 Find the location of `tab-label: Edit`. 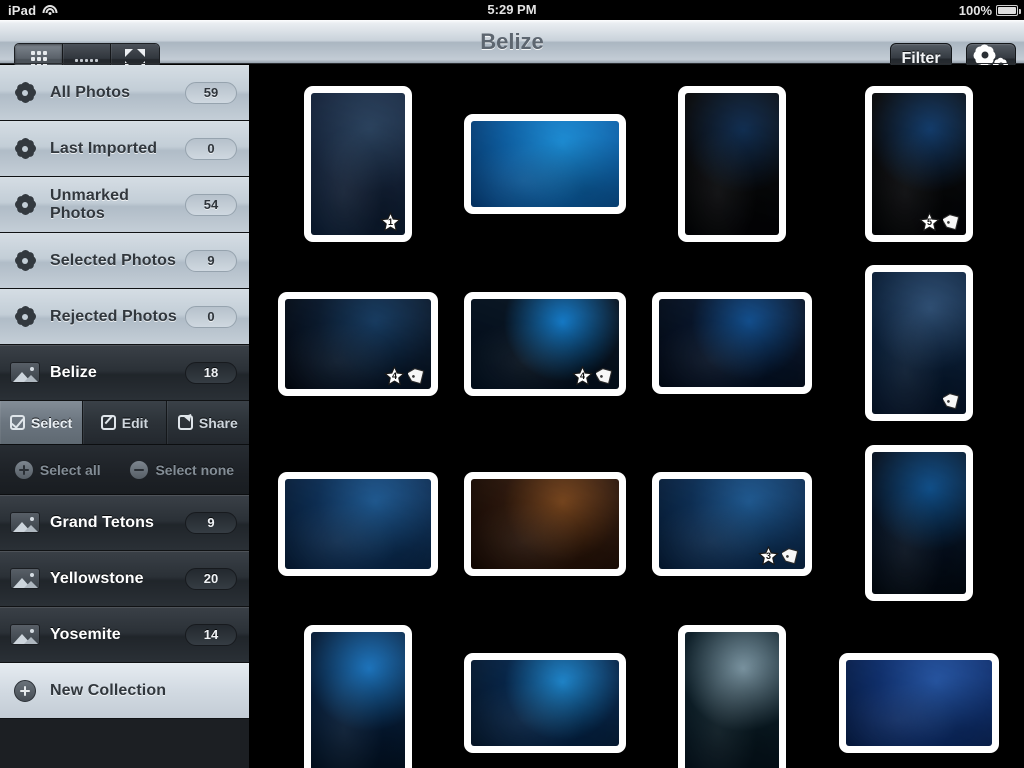

tab-label: Edit is located at coordinates (135, 422).